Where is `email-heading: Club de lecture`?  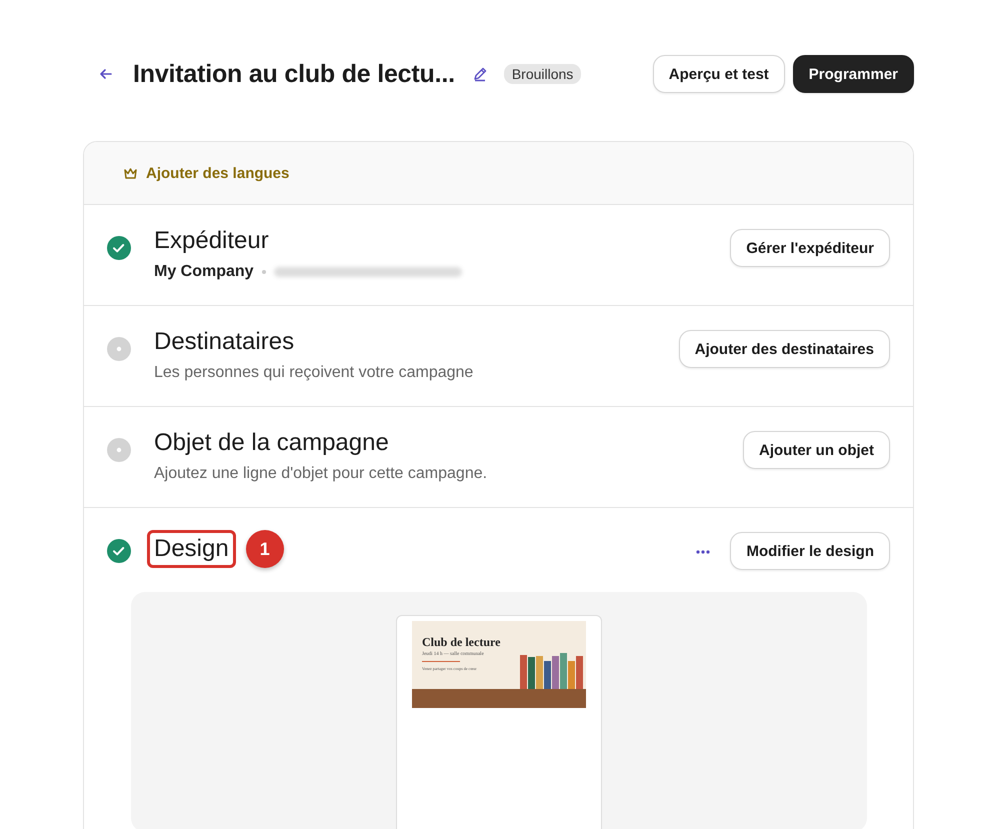
email-heading: Club de lecture is located at coordinates (461, 642).